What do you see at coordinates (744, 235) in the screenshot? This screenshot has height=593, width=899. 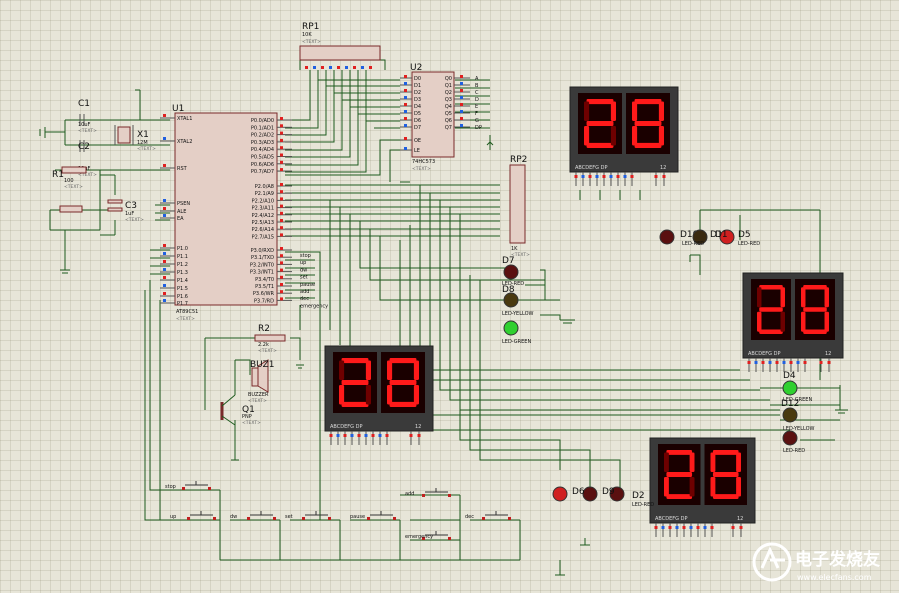 I see `d5-label: D5` at bounding box center [744, 235].